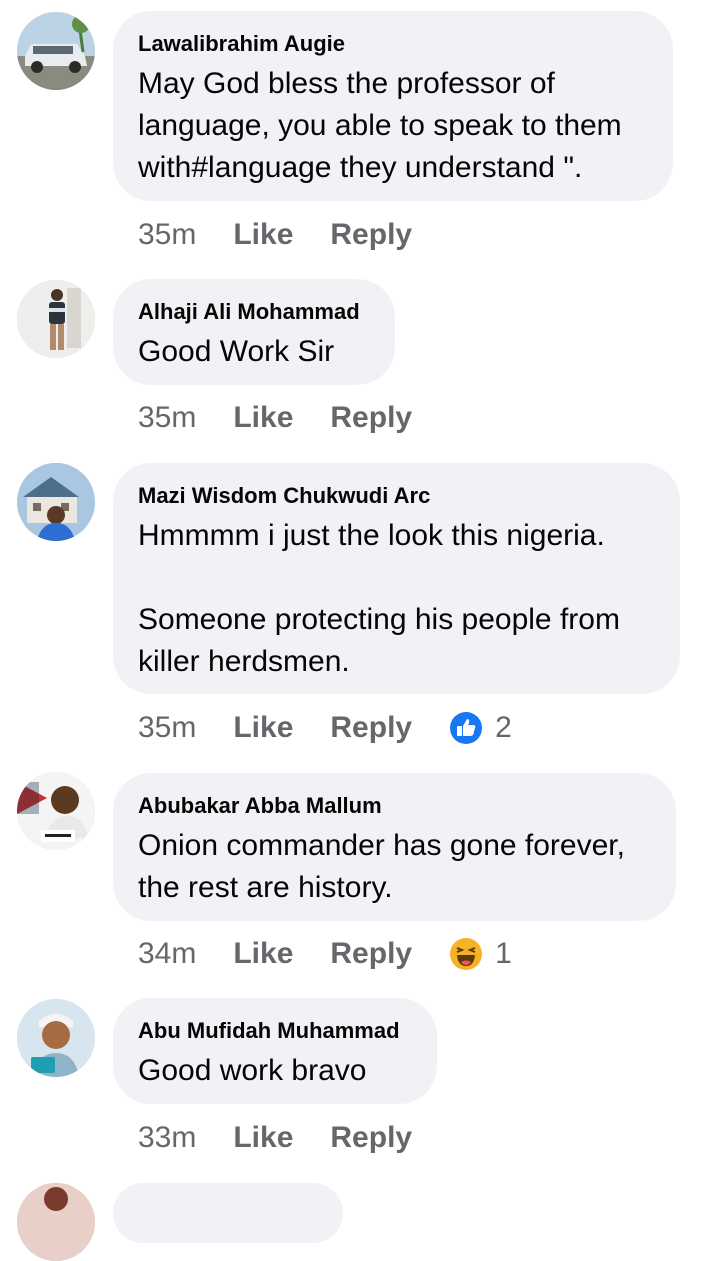 The image size is (720, 1261). I want to click on reaction-count: 2, so click(503, 727).